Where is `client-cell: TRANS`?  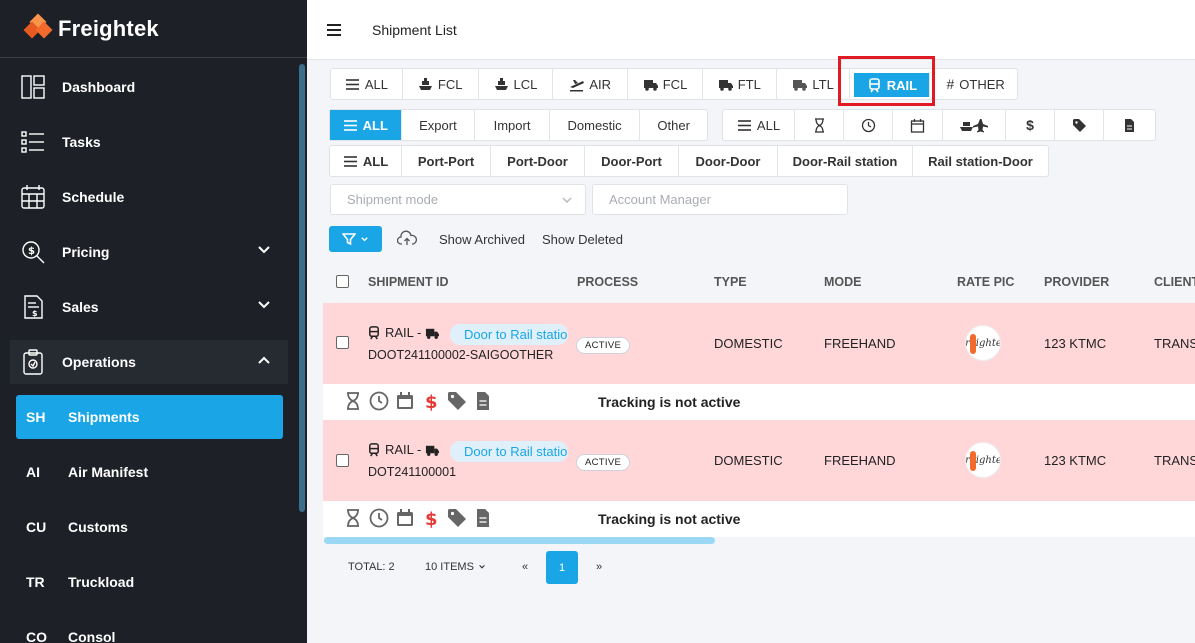 client-cell: TRANS is located at coordinates (1174, 460).